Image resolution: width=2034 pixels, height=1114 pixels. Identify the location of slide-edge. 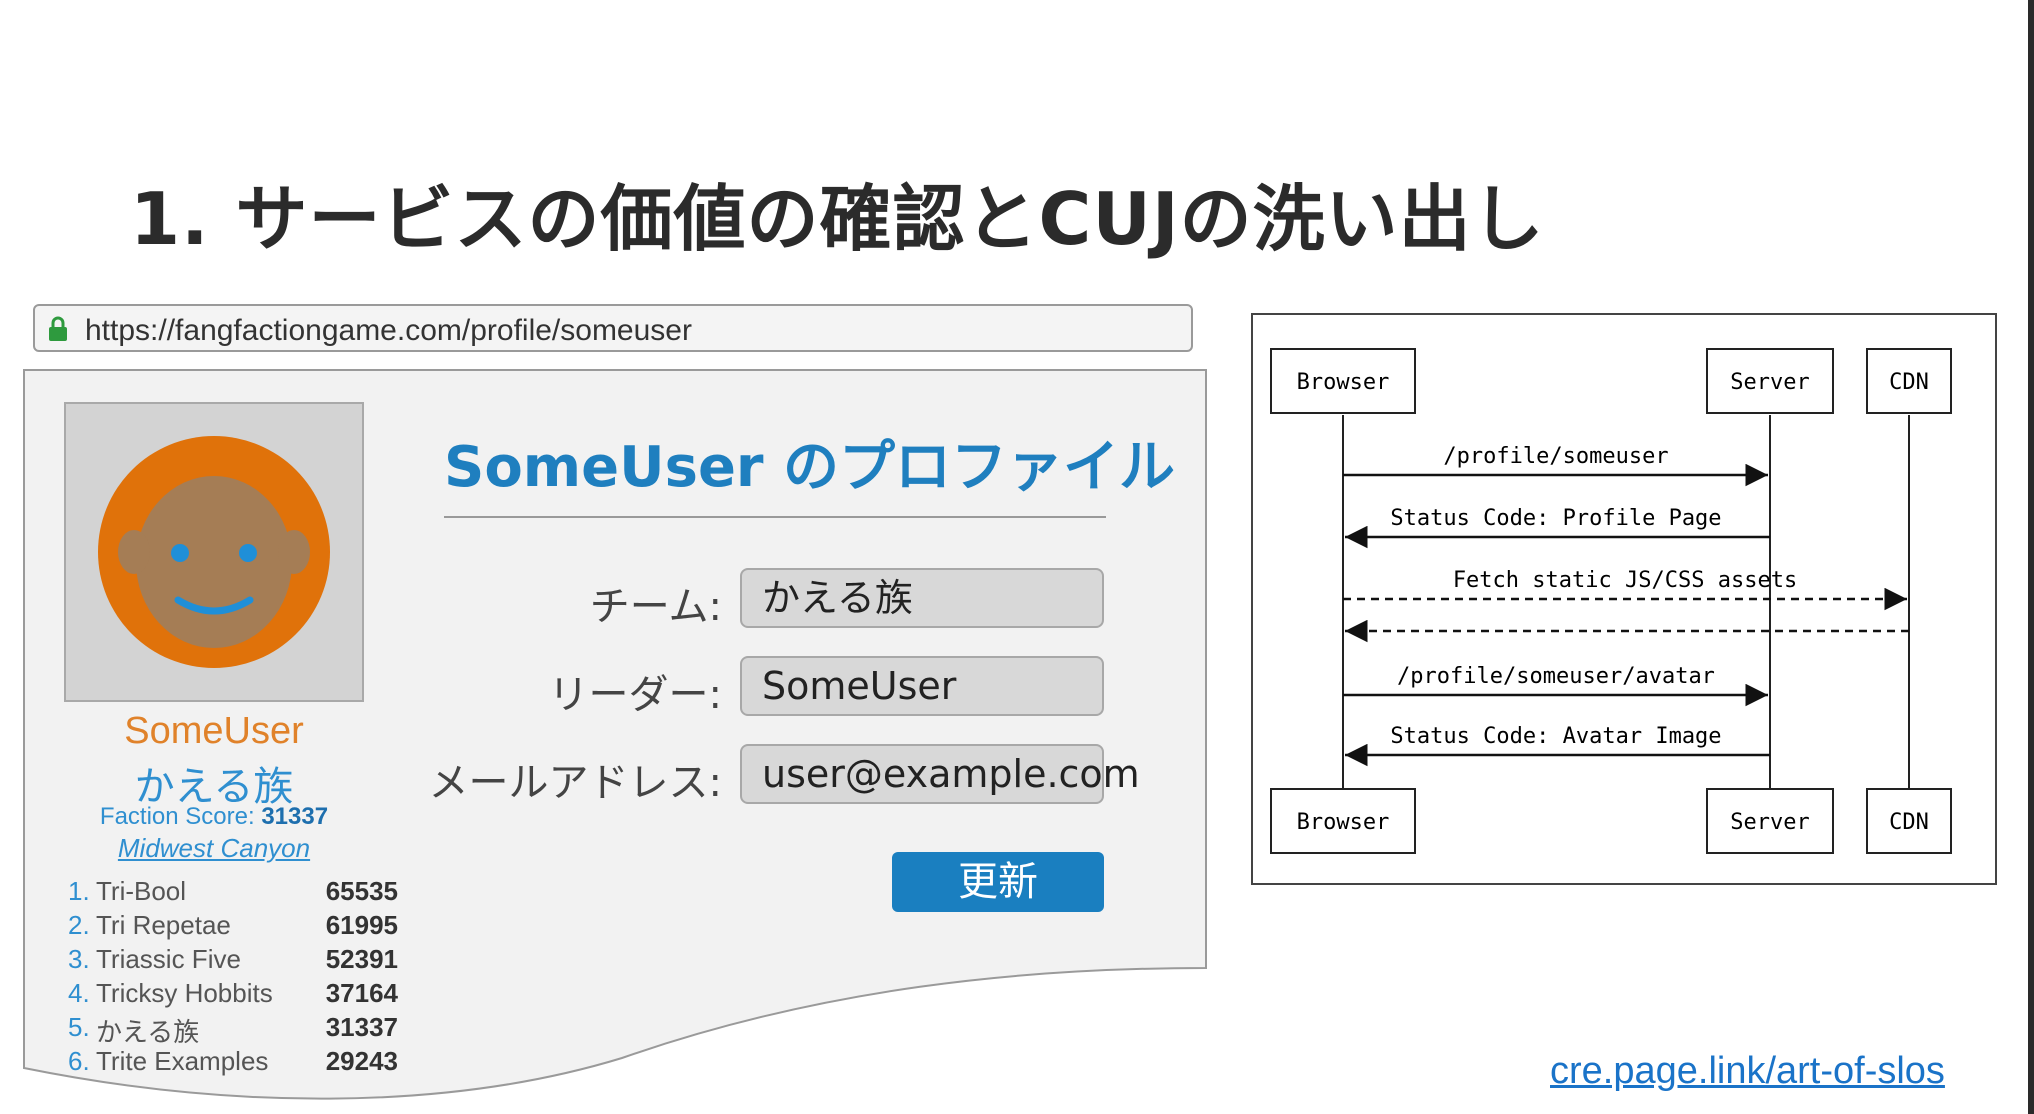
(2031, 557).